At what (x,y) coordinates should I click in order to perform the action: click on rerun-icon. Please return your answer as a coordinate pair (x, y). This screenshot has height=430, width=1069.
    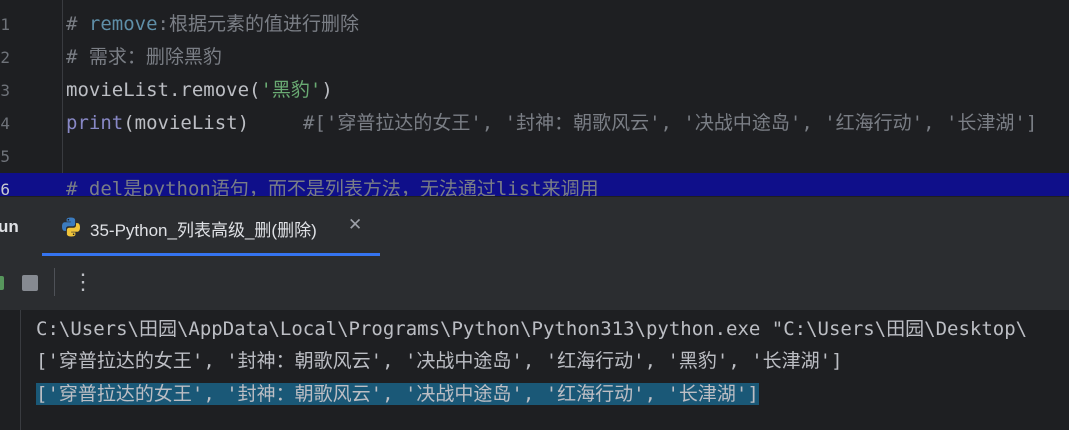
    Looking at the image, I should click on (2, 283).